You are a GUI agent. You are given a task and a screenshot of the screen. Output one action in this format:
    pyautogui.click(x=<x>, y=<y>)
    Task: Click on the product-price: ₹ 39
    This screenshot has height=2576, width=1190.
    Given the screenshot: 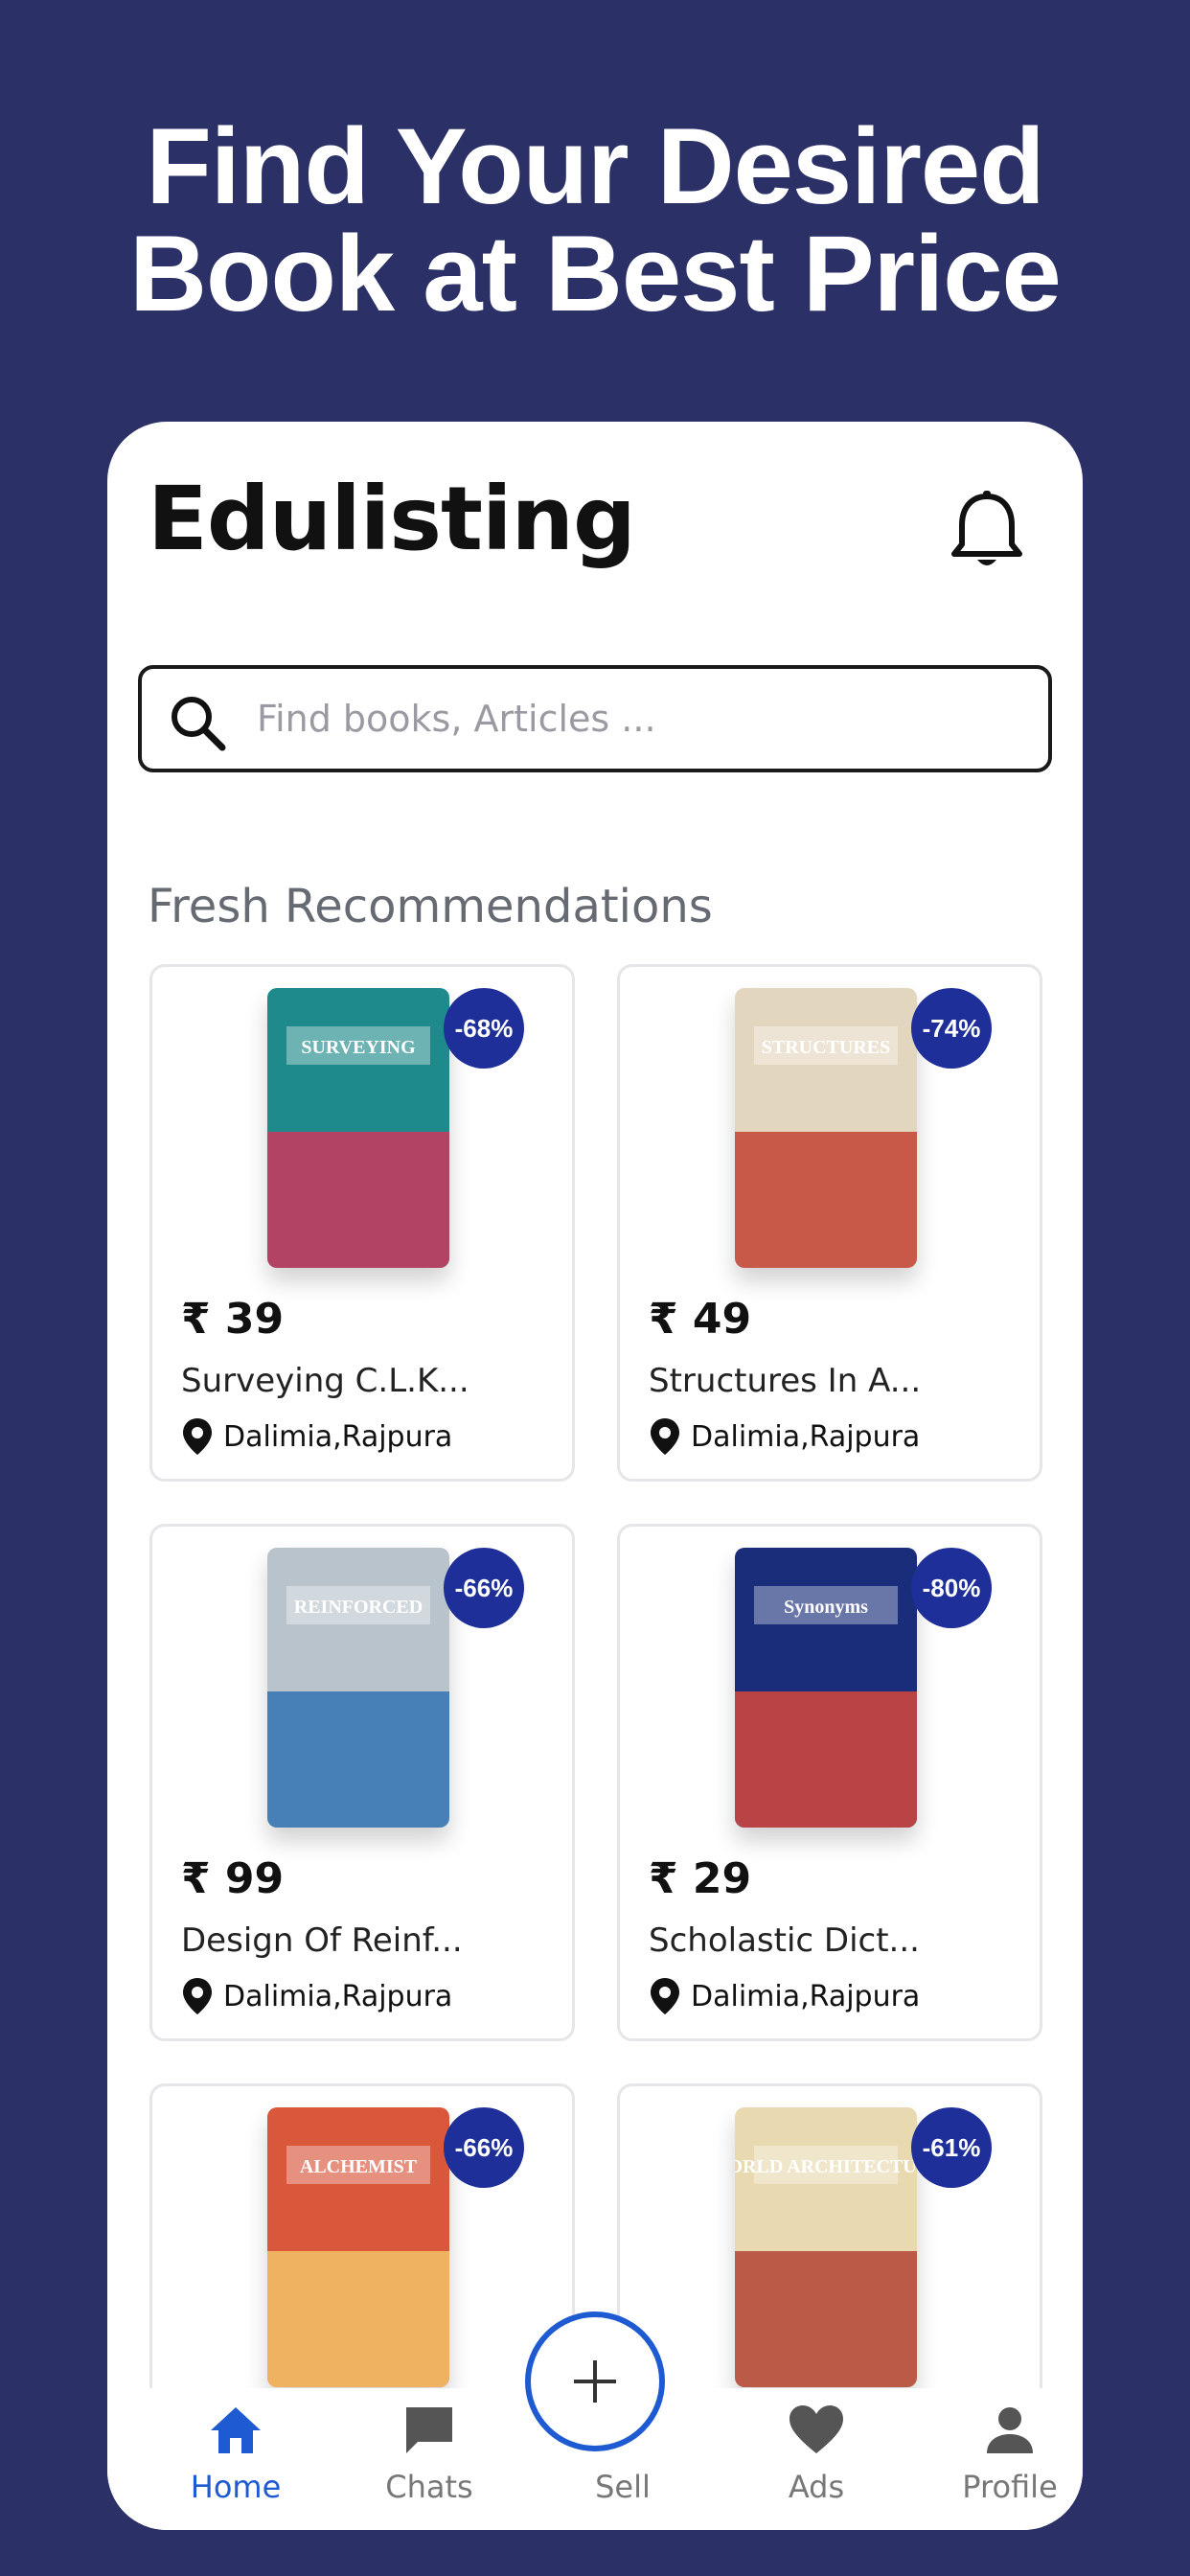 What is the action you would take?
    pyautogui.click(x=233, y=1319)
    